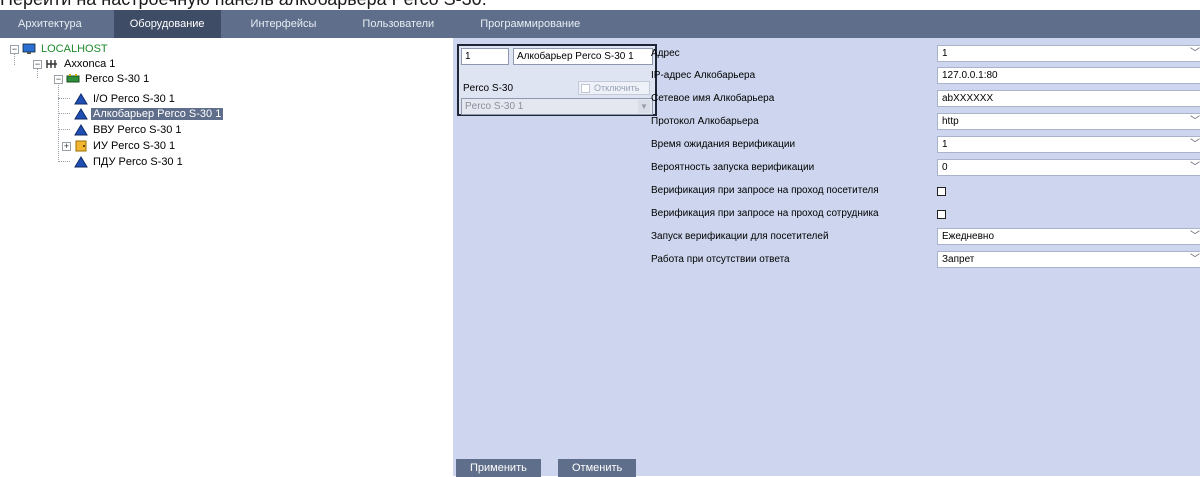 The height and width of the screenshot is (477, 1200). I want to click on timeout-value: 1, so click(945, 144).